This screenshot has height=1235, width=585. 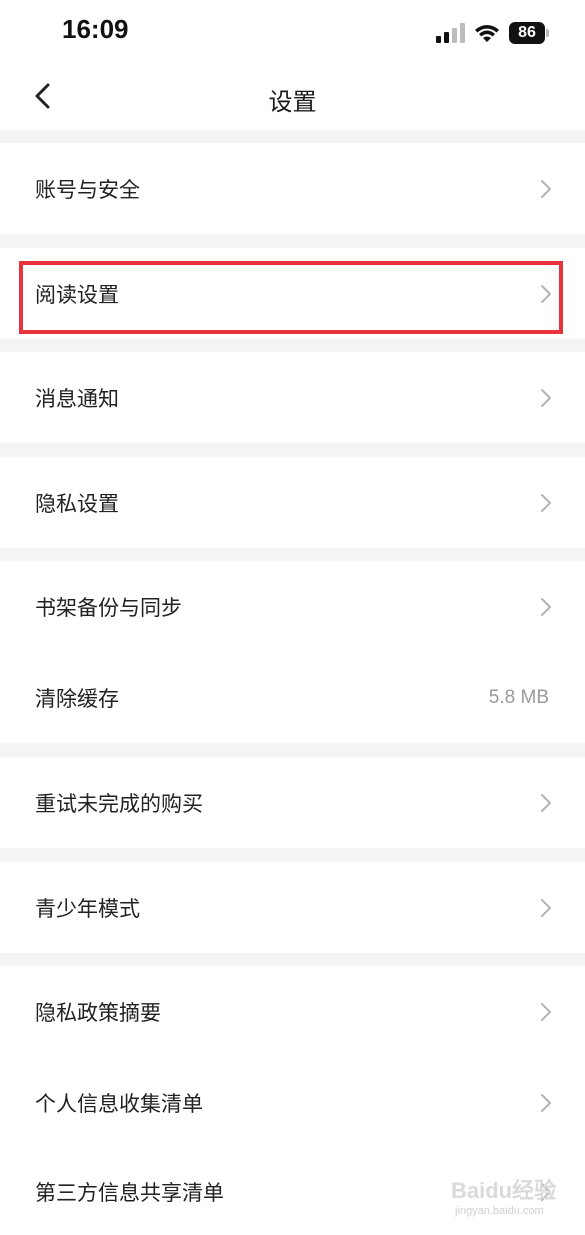 What do you see at coordinates (487, 33) in the screenshot?
I see `wifi-icon` at bounding box center [487, 33].